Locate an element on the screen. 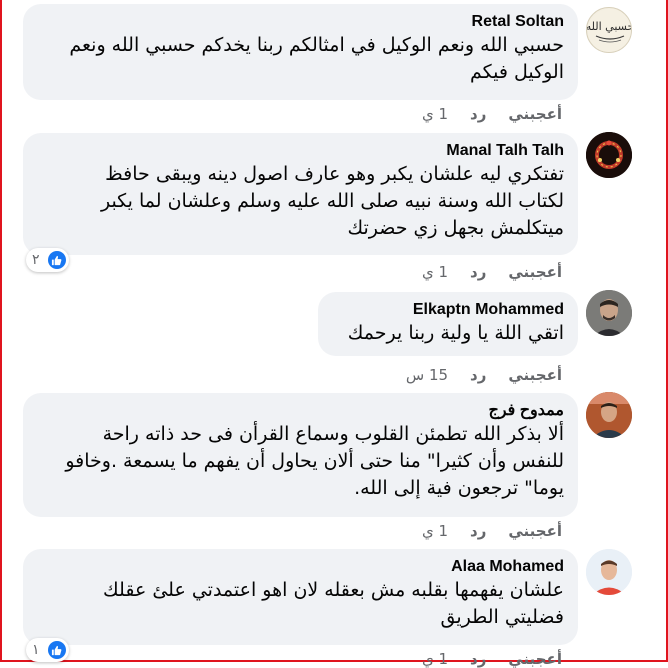 Image resolution: width=668 pixels, height=668 pixels. svg-text: حسبي الله is located at coordinates (609, 26).